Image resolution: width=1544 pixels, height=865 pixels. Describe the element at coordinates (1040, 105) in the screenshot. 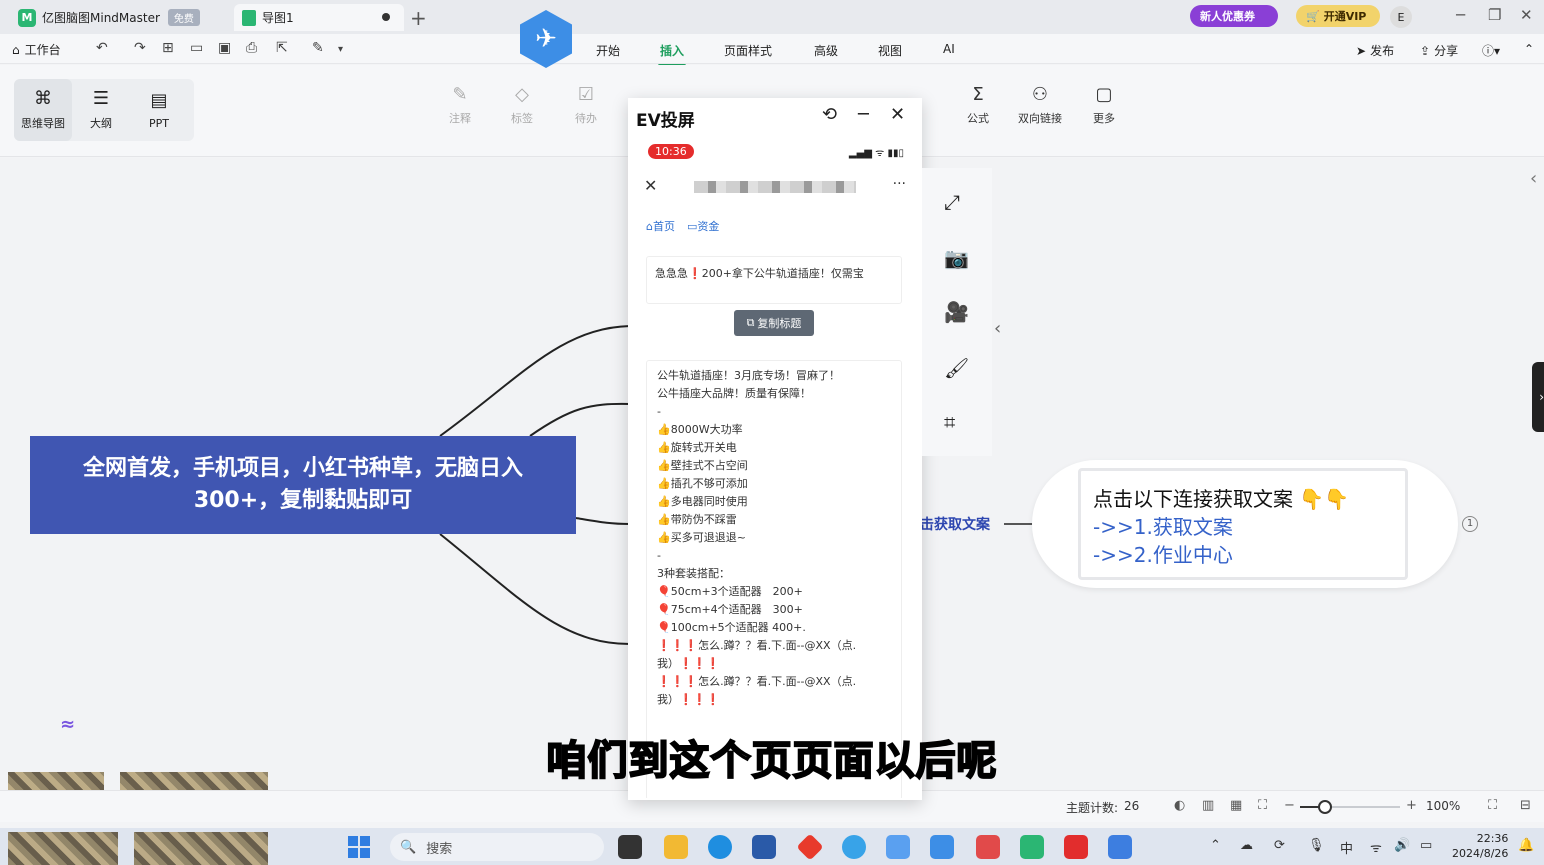

I see `bidirectional-link-button: ⚇ 双向链接` at that location.